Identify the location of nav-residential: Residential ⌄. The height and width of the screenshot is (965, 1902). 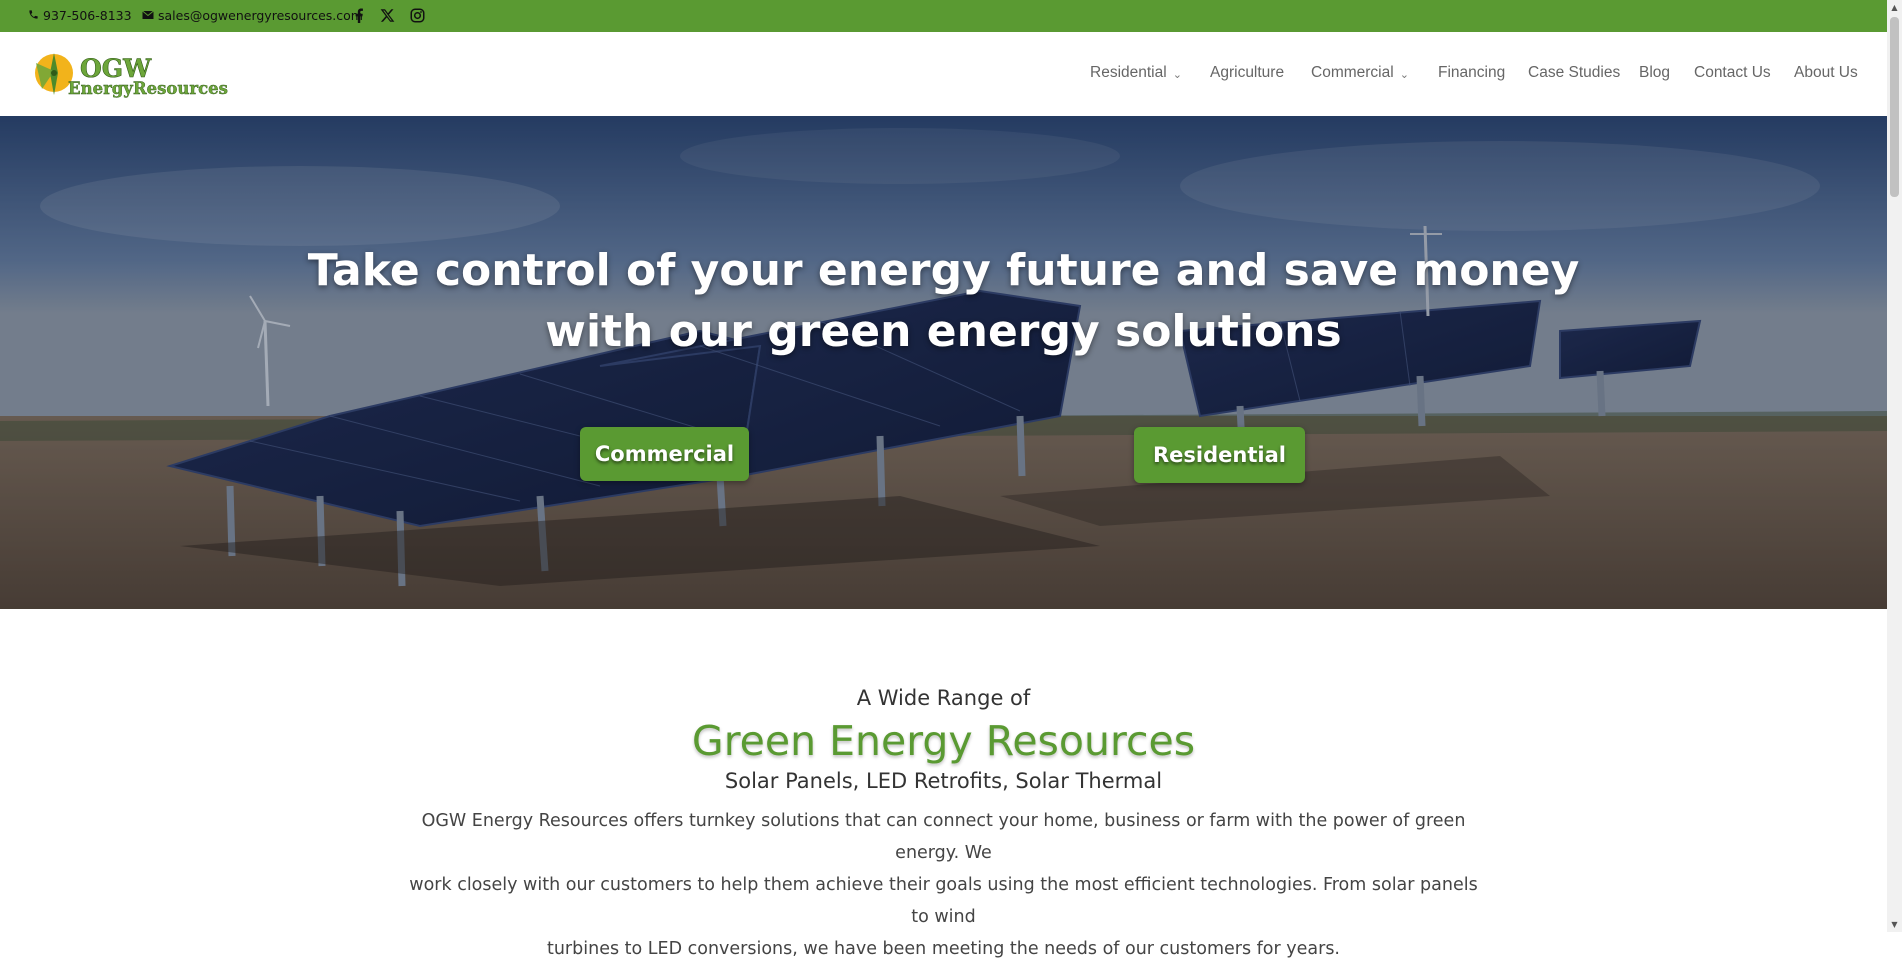
(1136, 73).